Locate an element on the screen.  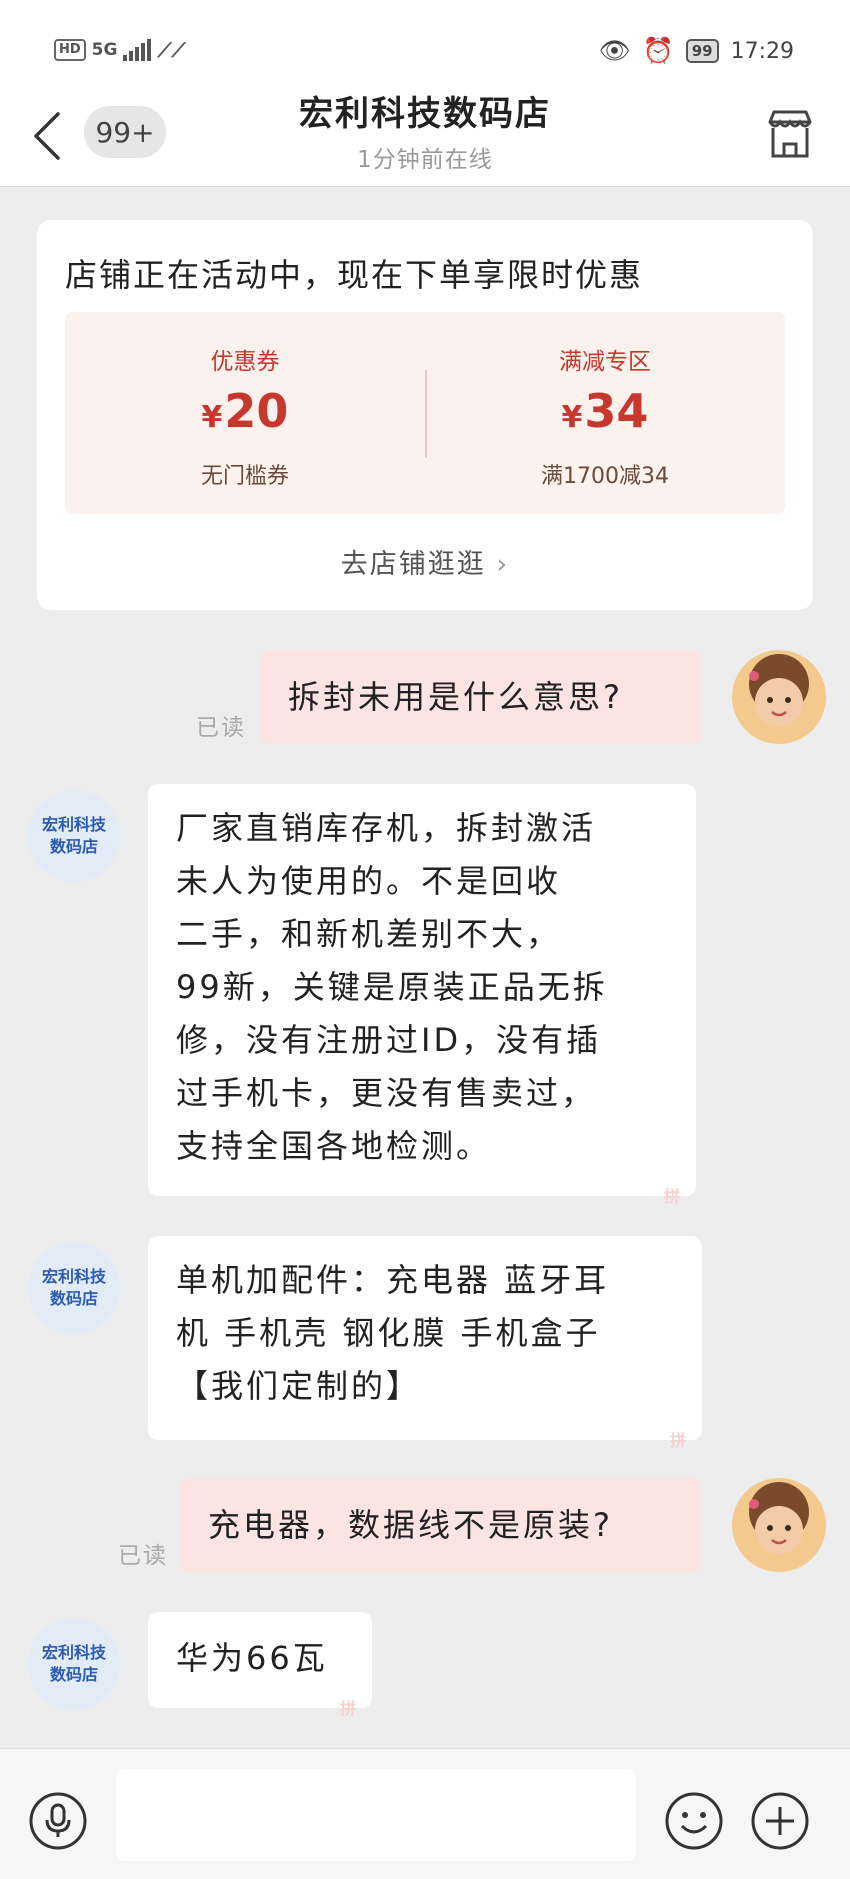
smiley-icon is located at coordinates (694, 1821).